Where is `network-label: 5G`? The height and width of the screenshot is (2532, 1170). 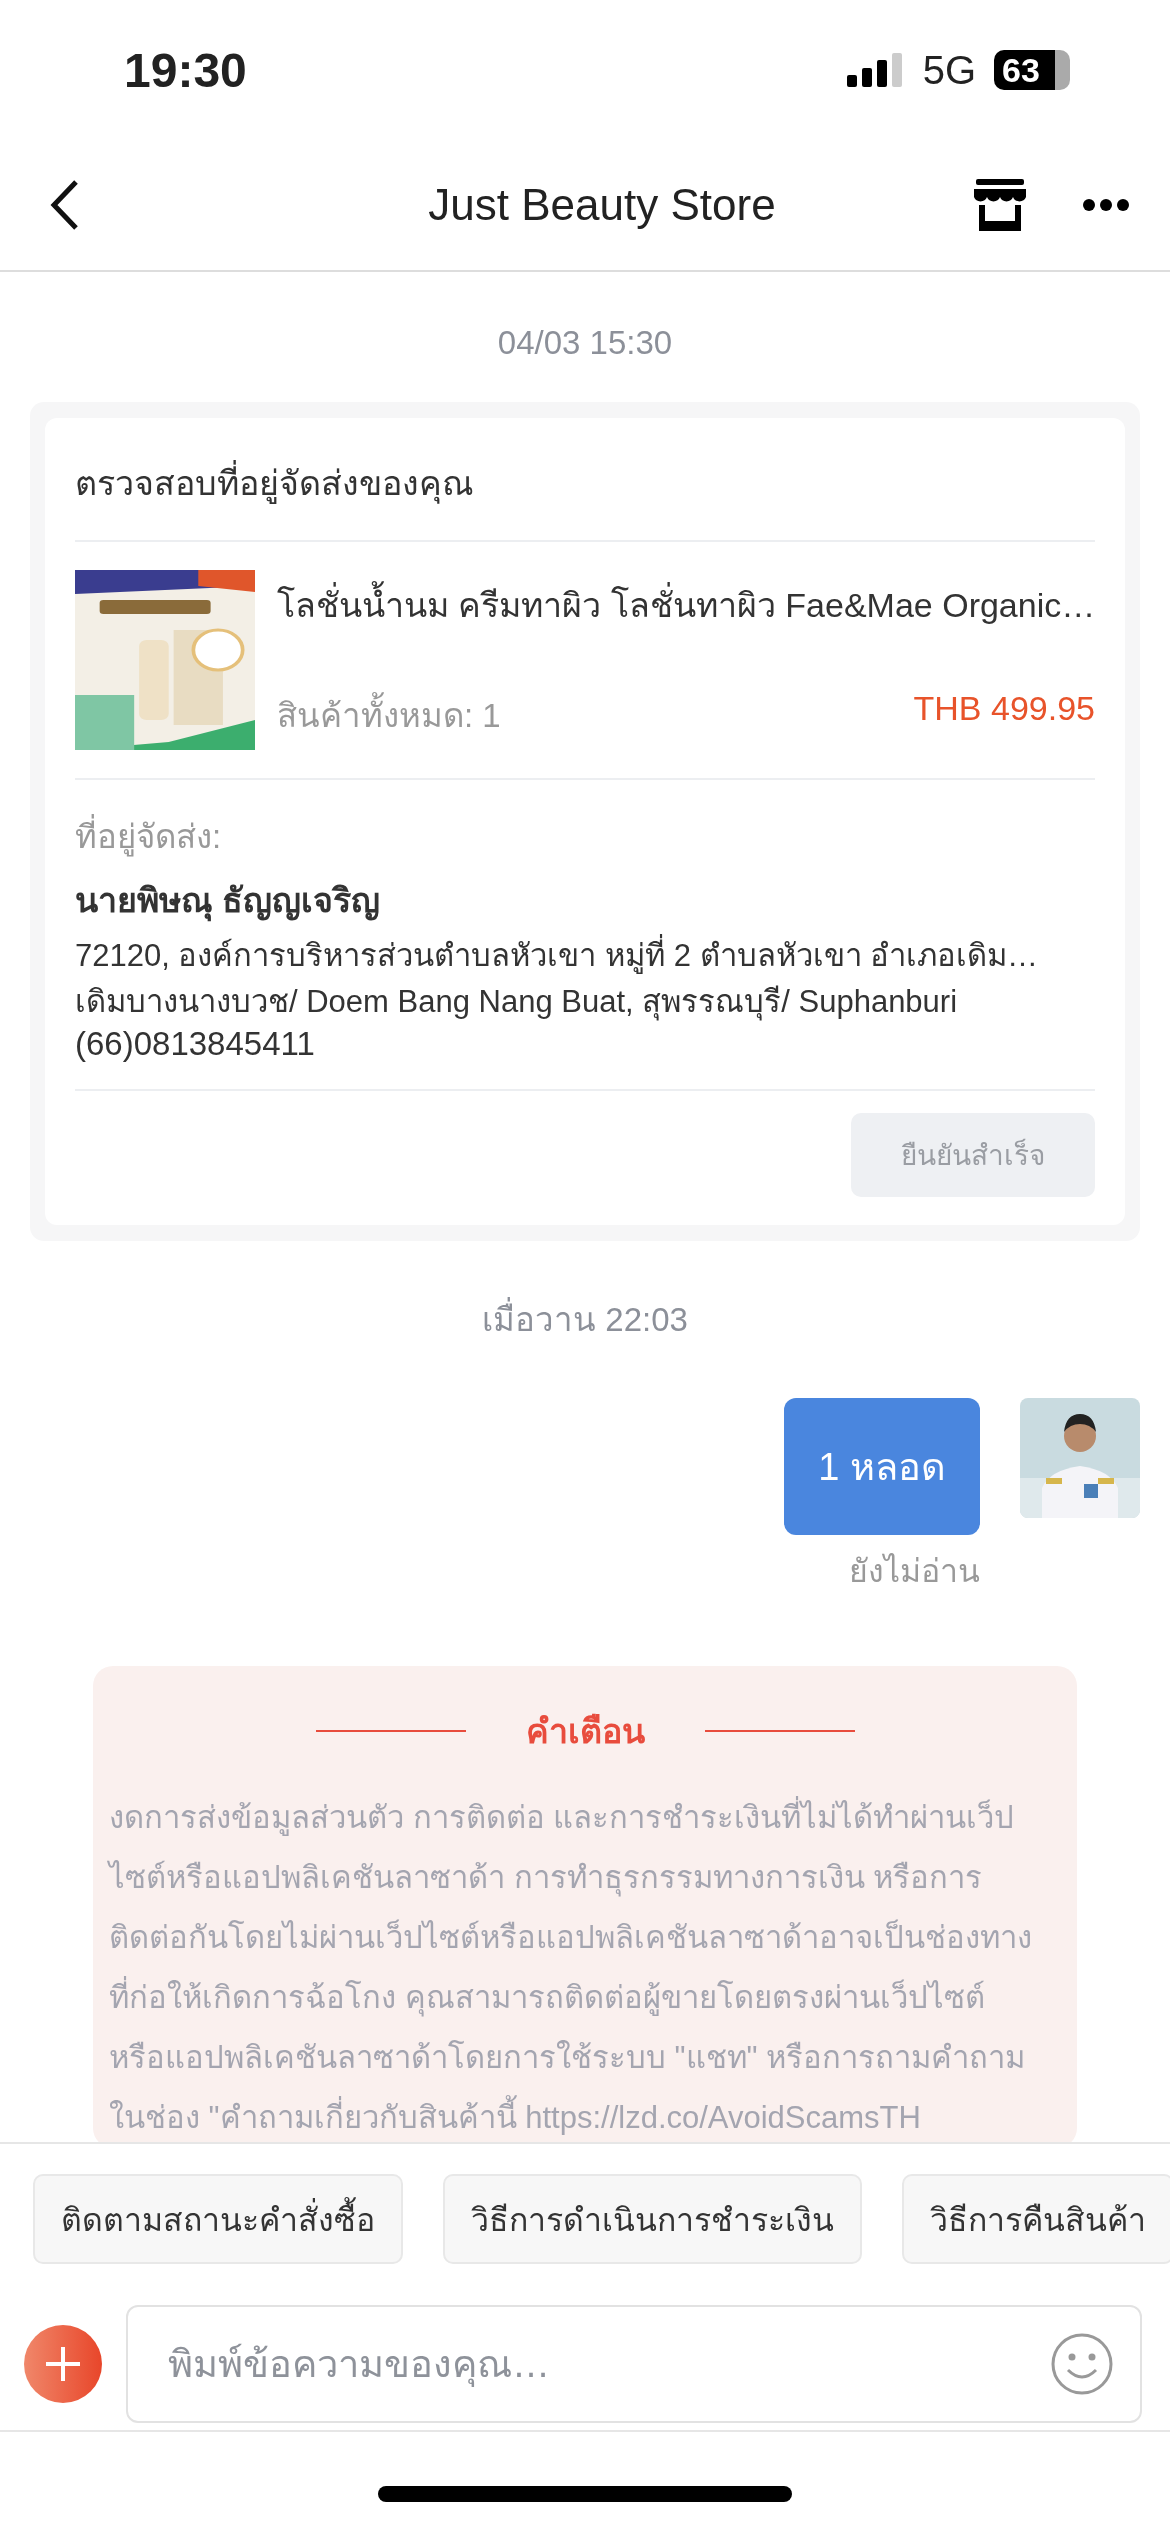 network-label: 5G is located at coordinates (949, 70).